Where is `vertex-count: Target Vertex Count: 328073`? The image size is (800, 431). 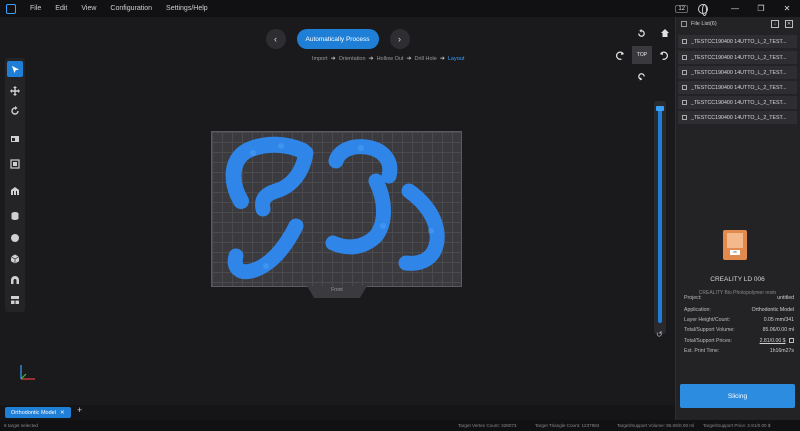 vertex-count: Target Vertex Count: 328073 is located at coordinates (487, 425).